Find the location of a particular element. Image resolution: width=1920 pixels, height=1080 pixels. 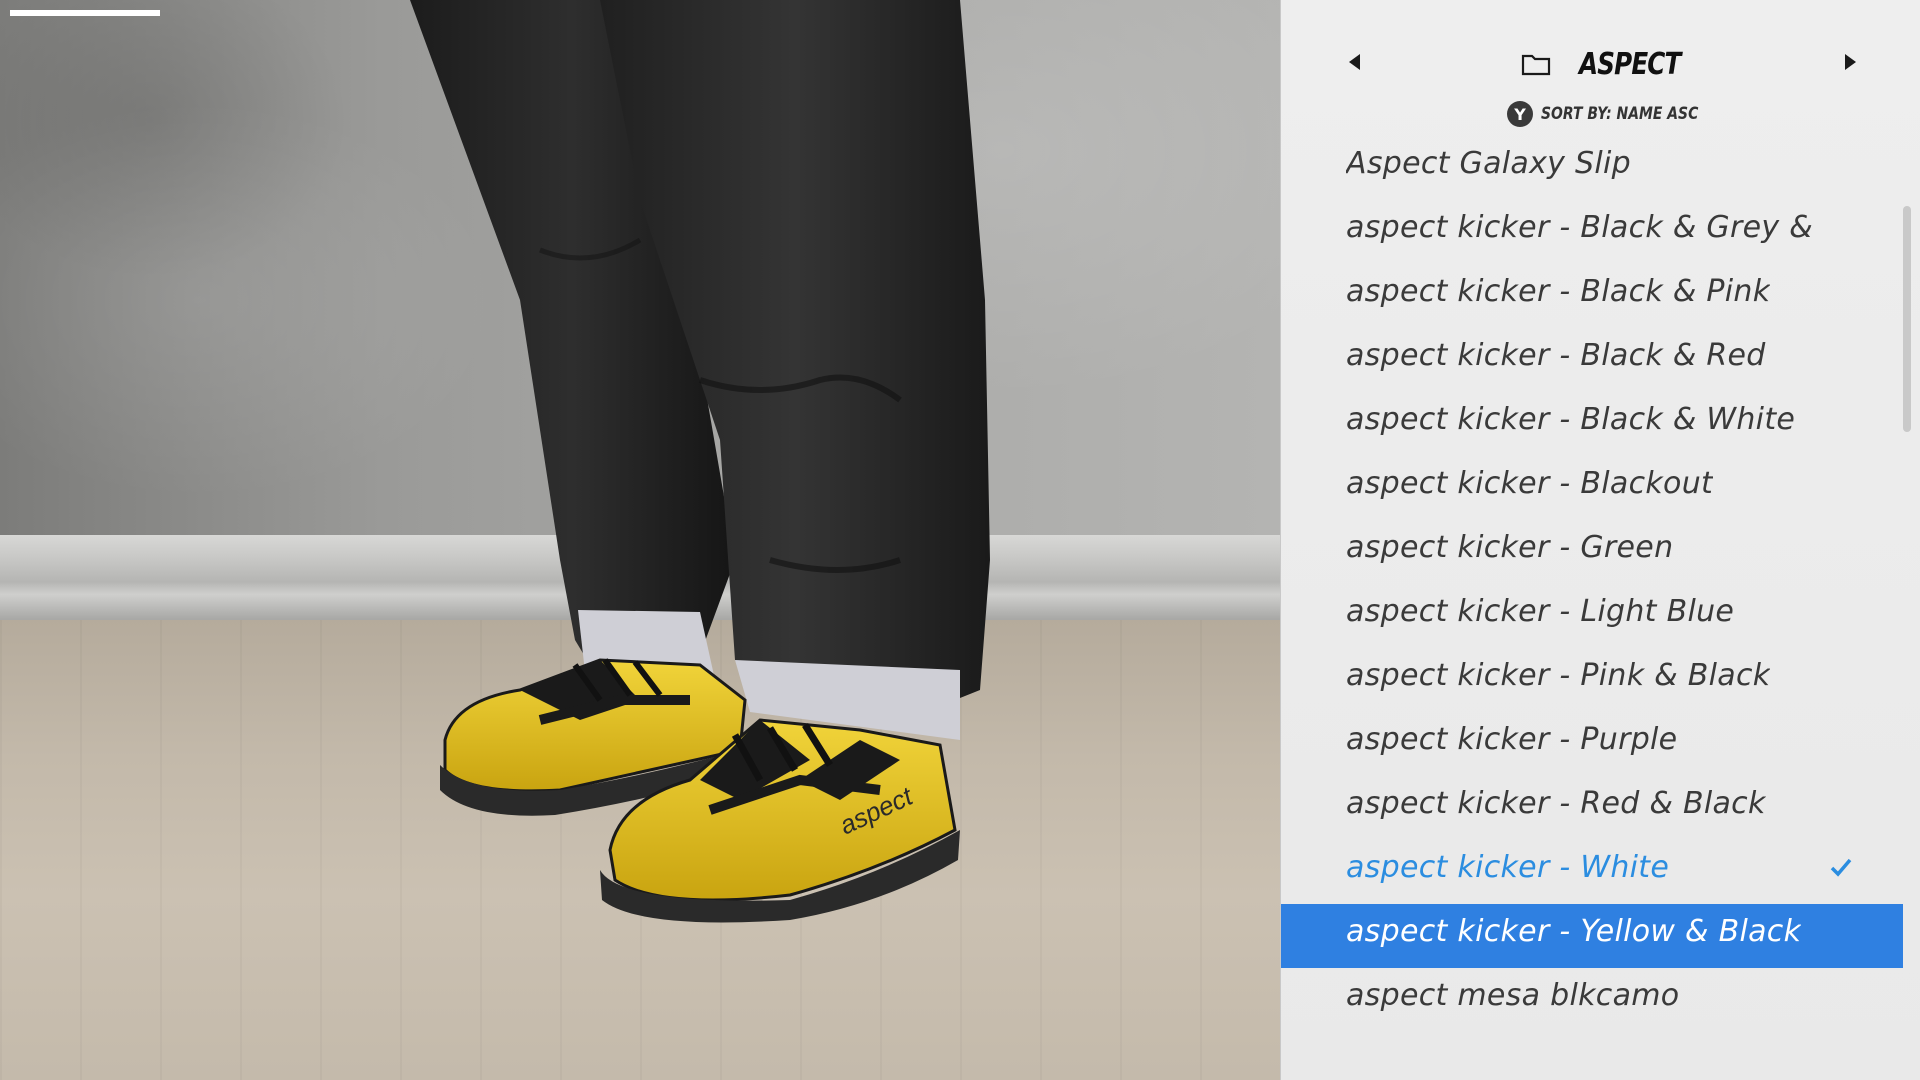

list-item: Aspect Galaxy Slip is located at coordinates (1592, 168).